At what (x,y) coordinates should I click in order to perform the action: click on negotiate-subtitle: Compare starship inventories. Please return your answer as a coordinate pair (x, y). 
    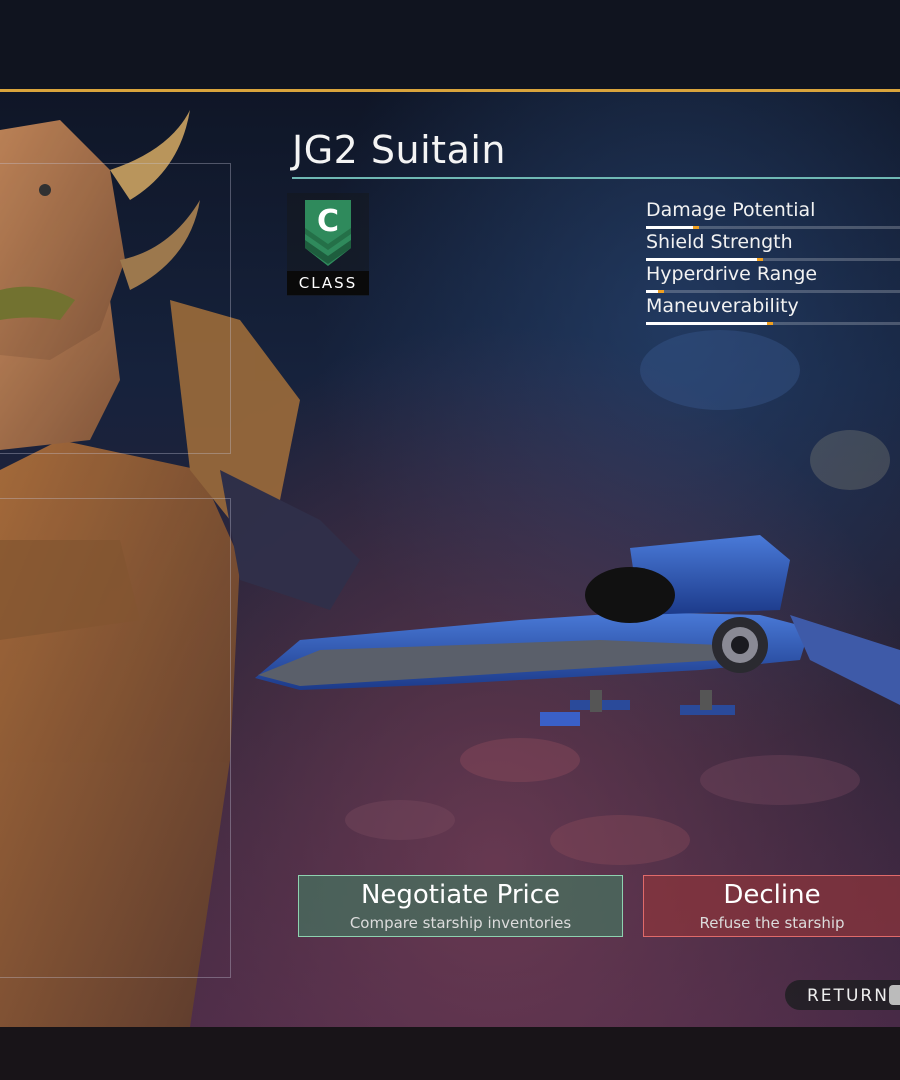
    Looking at the image, I should click on (460, 923).